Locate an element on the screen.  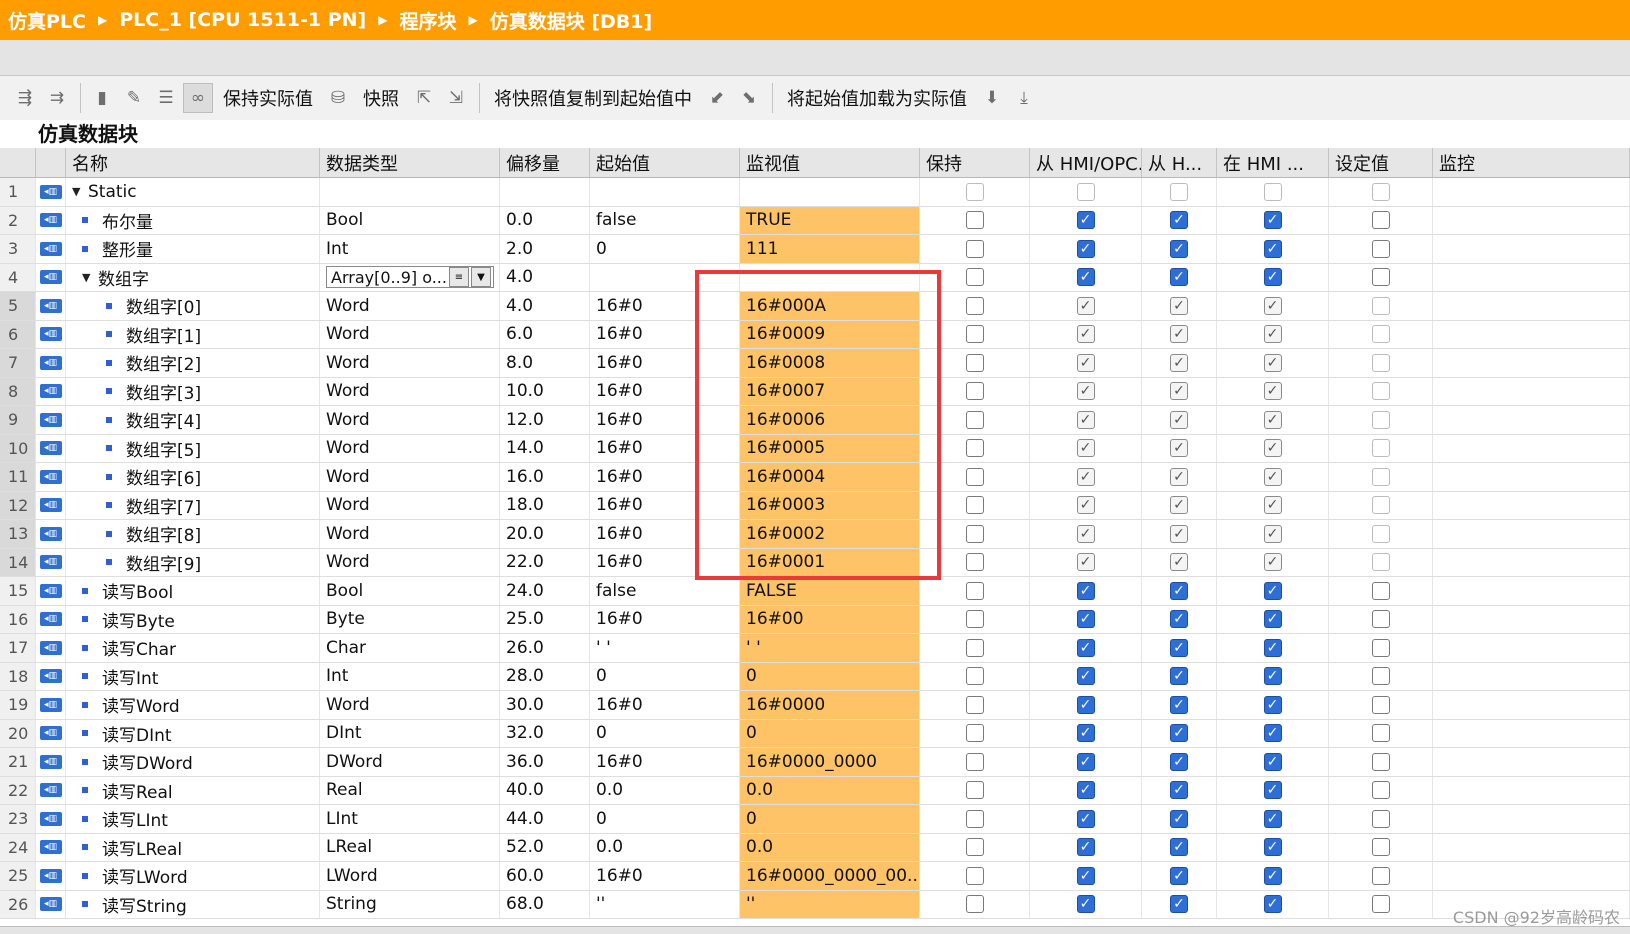
add-row-icon: ⇉ is located at coordinates (57, 98).